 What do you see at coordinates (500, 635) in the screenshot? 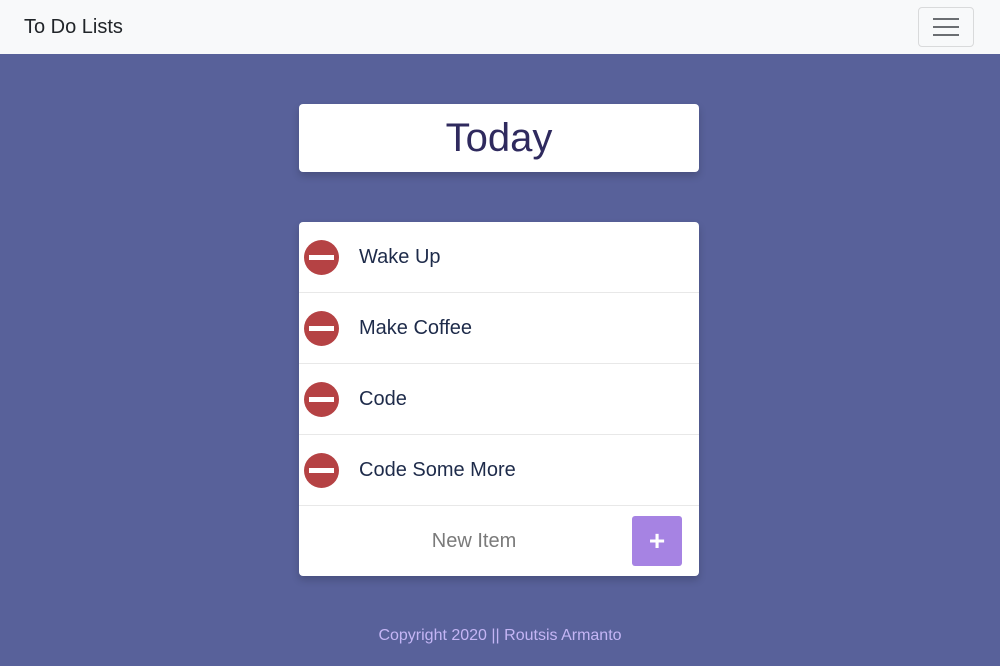
I see `footer-copyright: Copyright 2020 || Routsis Armanto` at bounding box center [500, 635].